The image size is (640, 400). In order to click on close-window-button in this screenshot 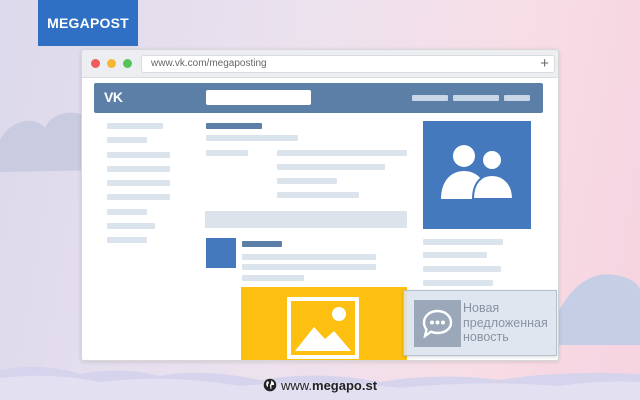, I will do `click(95, 63)`.